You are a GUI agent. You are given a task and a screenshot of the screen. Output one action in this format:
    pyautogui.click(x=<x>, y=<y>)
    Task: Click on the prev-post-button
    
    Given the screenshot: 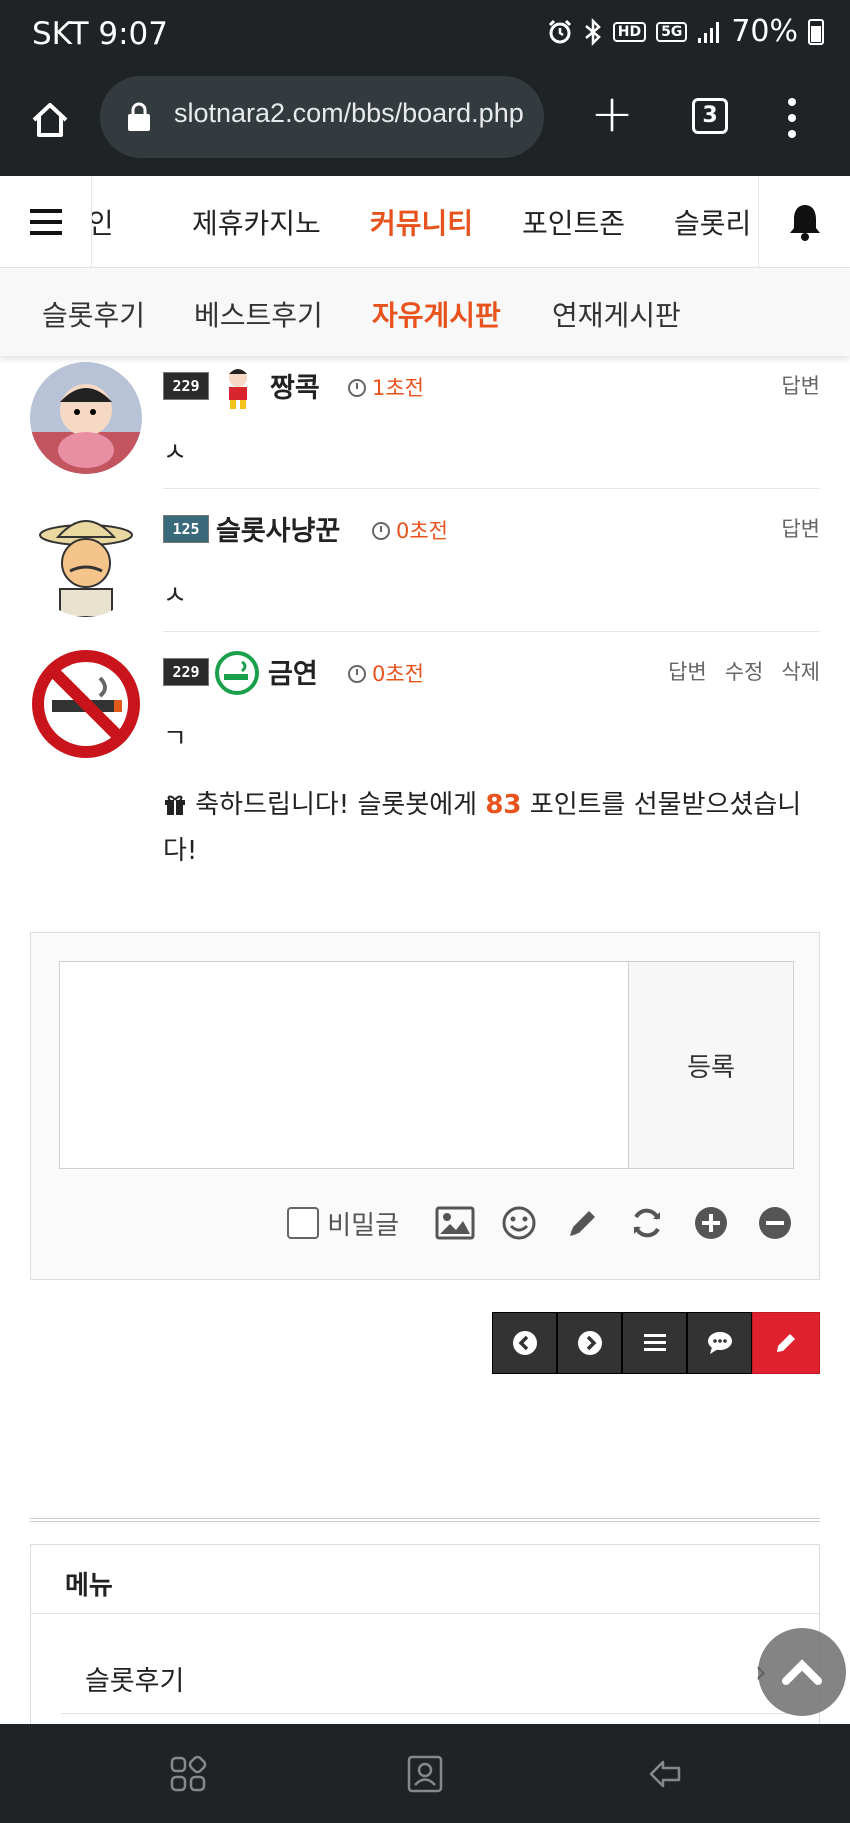 What is the action you would take?
    pyautogui.click(x=524, y=1343)
    